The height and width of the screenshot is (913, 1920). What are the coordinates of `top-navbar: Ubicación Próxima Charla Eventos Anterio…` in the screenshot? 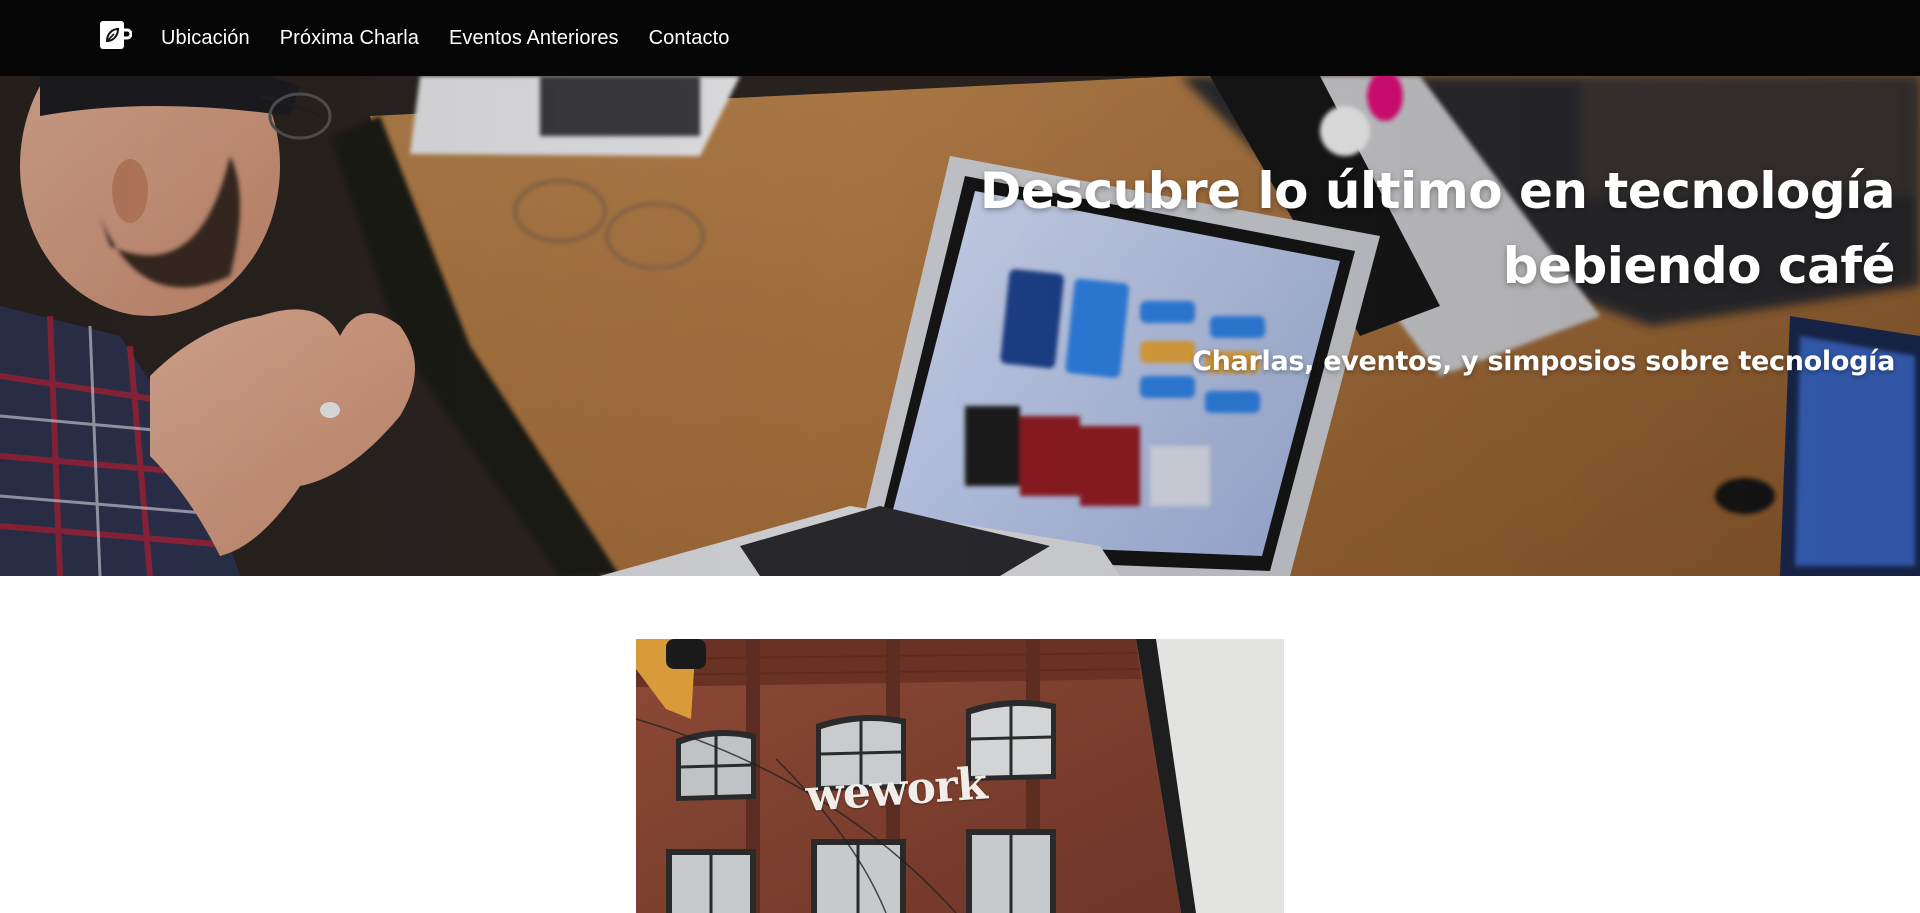 It's located at (960, 38).